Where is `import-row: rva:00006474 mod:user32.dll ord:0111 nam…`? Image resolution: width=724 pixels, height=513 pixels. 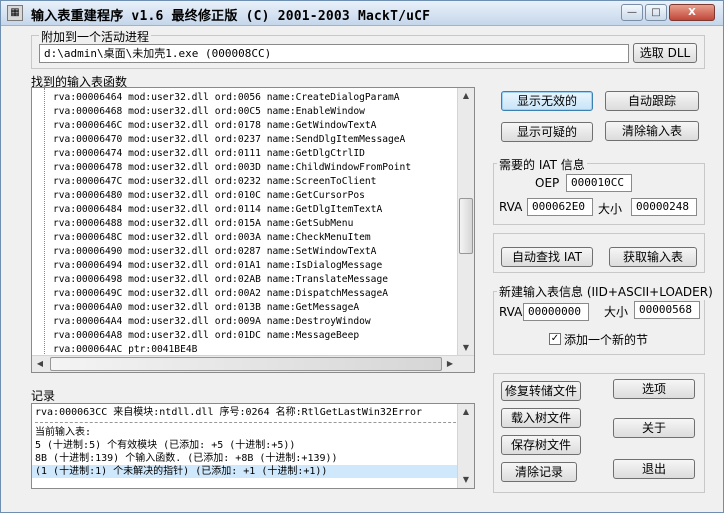
import-row: rva:00006474 mod:user32.dll ord:0111 nam… is located at coordinates (230, 154).